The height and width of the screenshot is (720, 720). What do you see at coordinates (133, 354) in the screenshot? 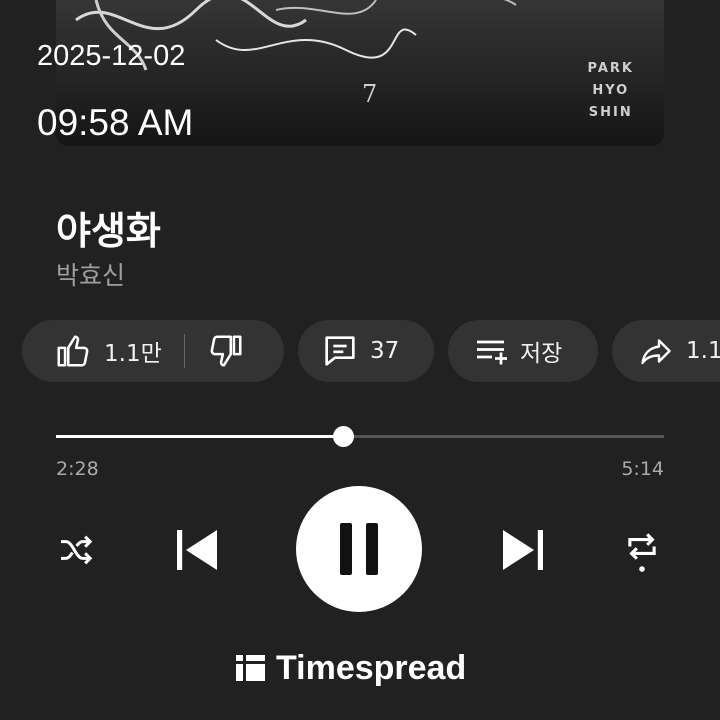
I see `like-count: 1.1만` at bounding box center [133, 354].